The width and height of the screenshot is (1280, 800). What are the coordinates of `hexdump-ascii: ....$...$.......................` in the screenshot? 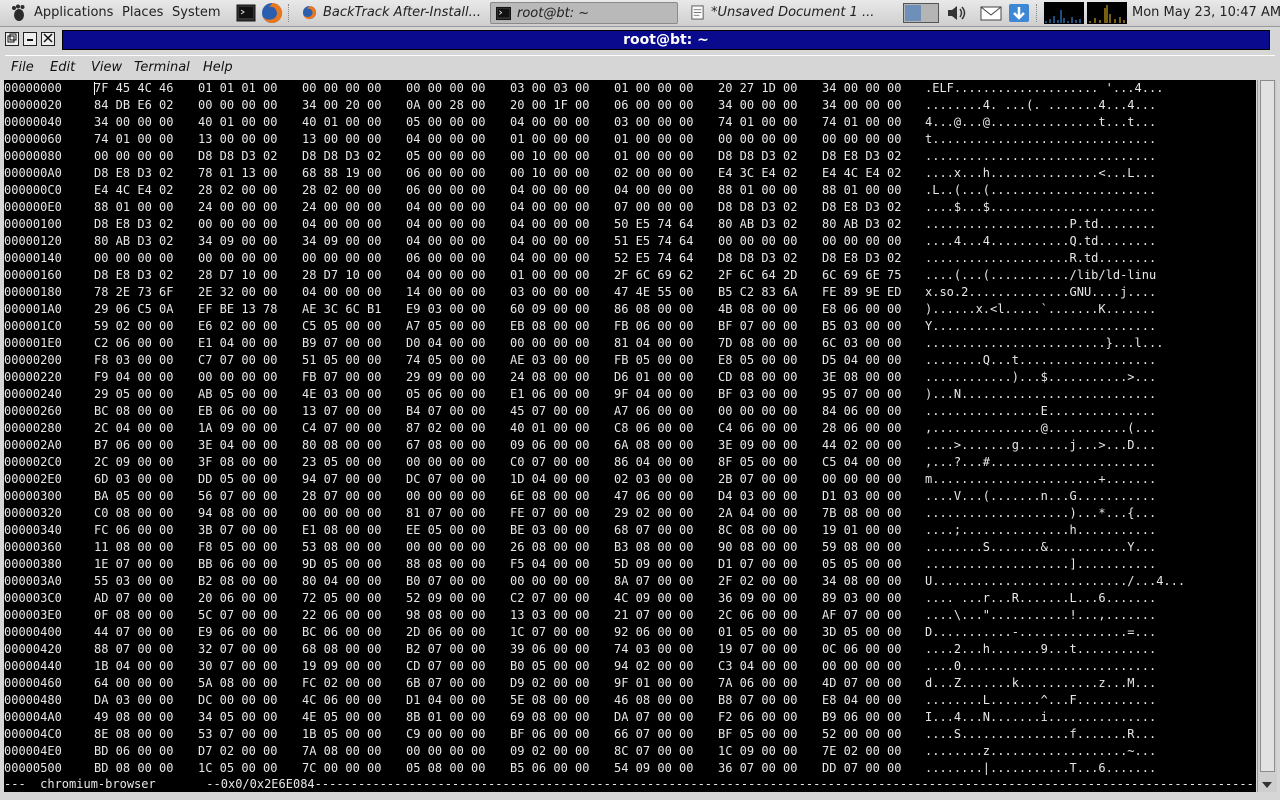 It's located at (1041, 207).